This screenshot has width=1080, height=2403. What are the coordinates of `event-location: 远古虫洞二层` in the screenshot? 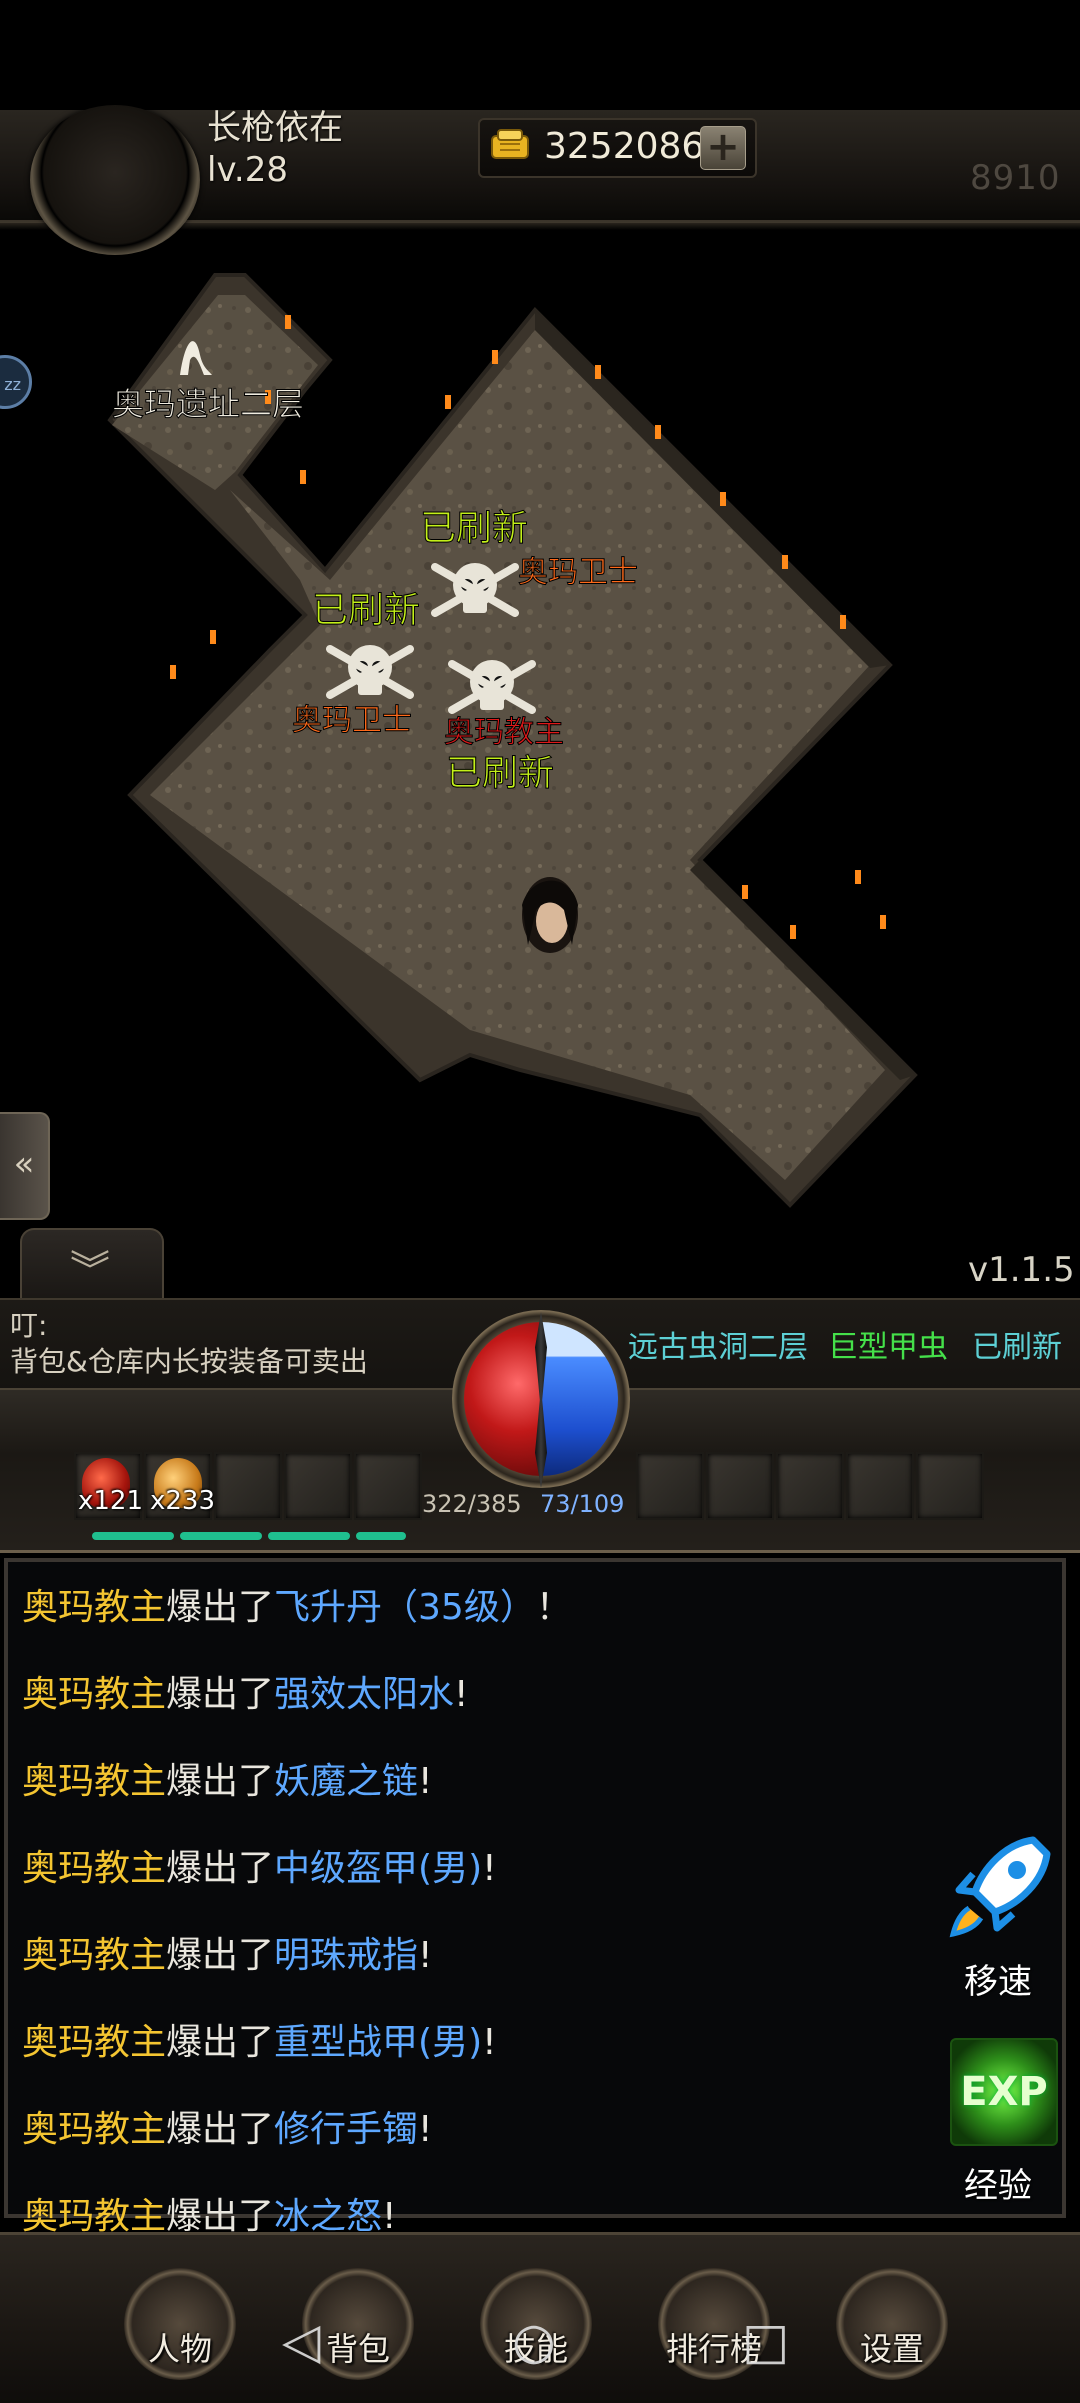 It's located at (718, 1344).